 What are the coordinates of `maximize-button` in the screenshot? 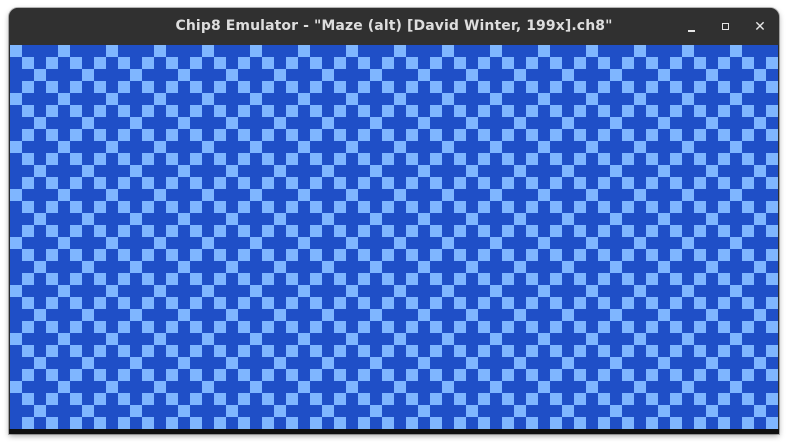 It's located at (726, 27).